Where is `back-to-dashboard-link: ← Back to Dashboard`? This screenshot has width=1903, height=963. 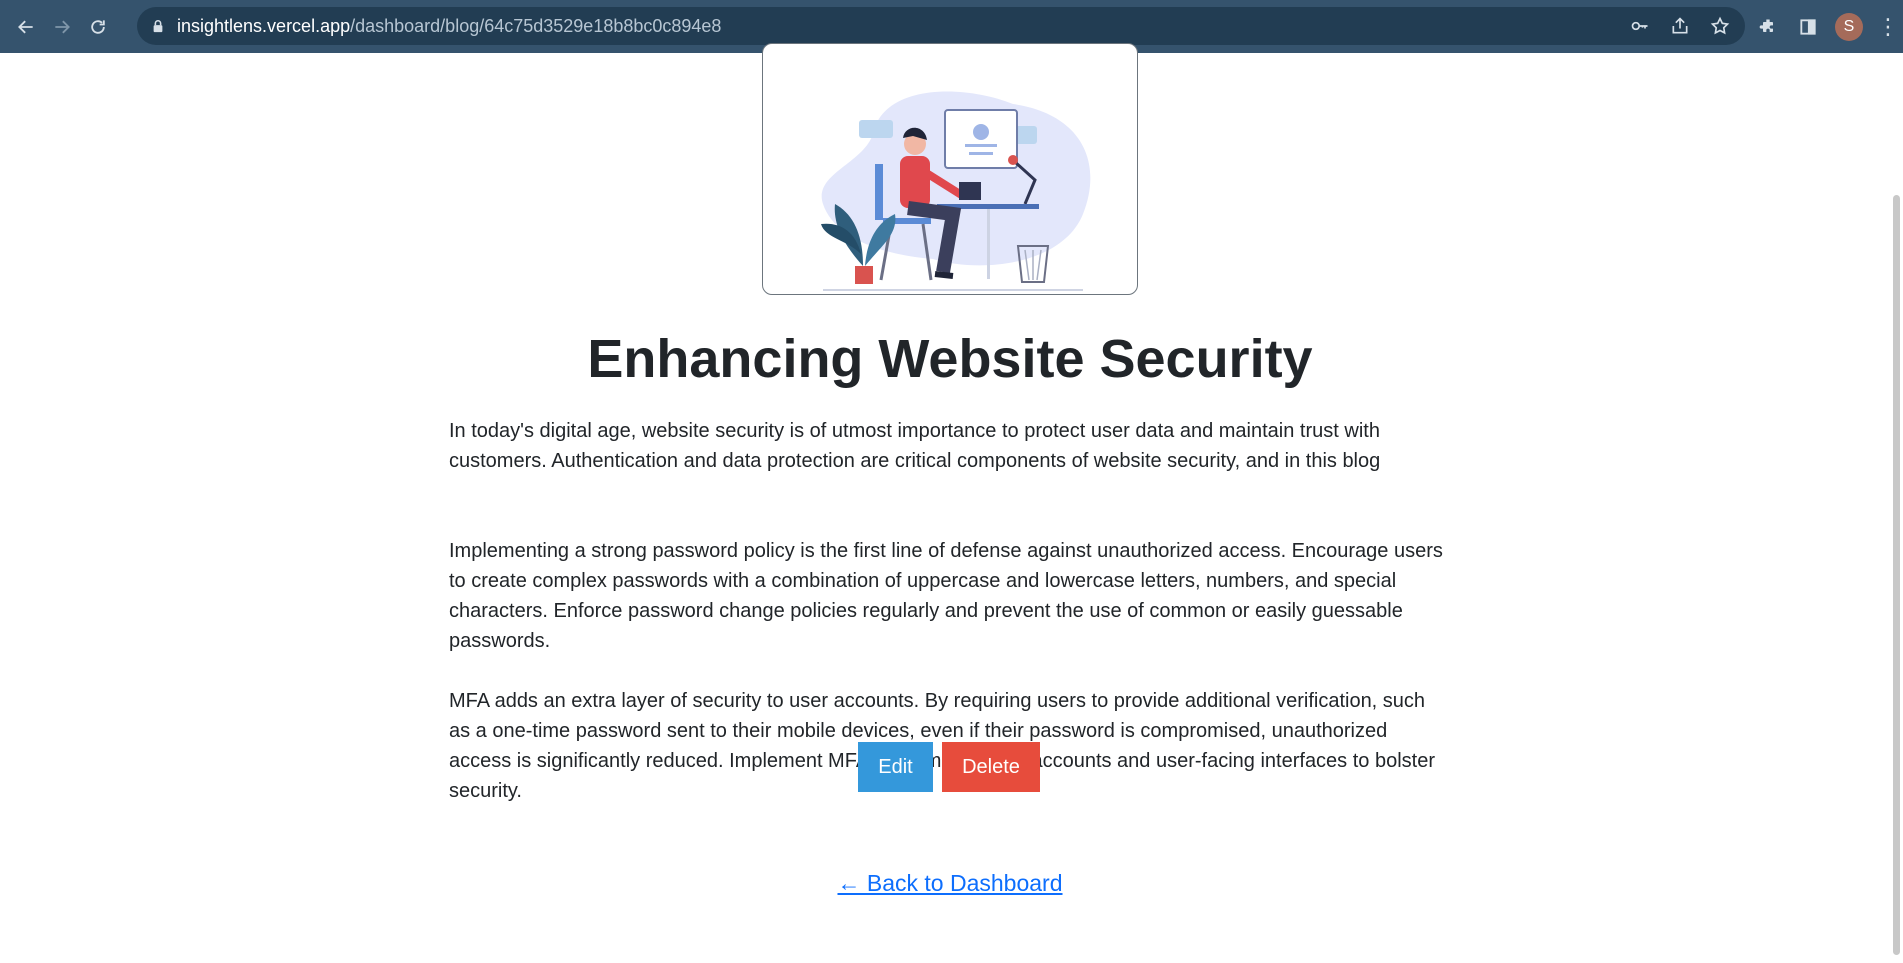 back-to-dashboard-link: ← Back to Dashboard is located at coordinates (950, 883).